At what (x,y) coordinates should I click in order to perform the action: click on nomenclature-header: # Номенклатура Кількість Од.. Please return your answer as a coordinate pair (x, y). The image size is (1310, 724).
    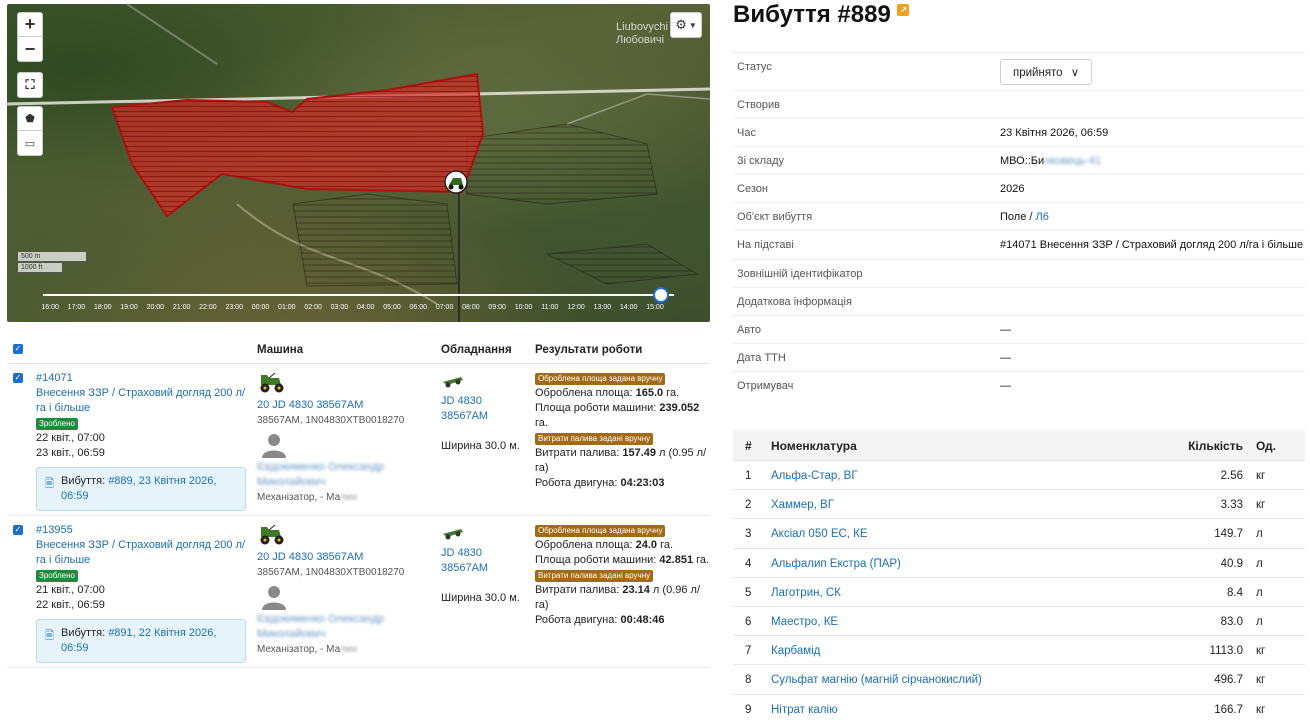
    Looking at the image, I should click on (1019, 445).